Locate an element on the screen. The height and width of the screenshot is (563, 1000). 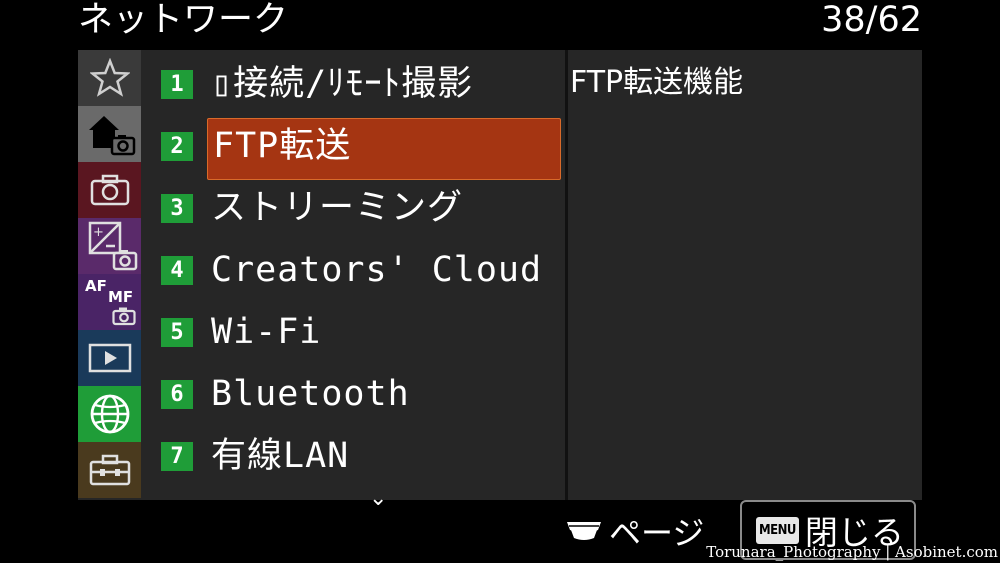
page-counter: 38/62 is located at coordinates (871, 20).